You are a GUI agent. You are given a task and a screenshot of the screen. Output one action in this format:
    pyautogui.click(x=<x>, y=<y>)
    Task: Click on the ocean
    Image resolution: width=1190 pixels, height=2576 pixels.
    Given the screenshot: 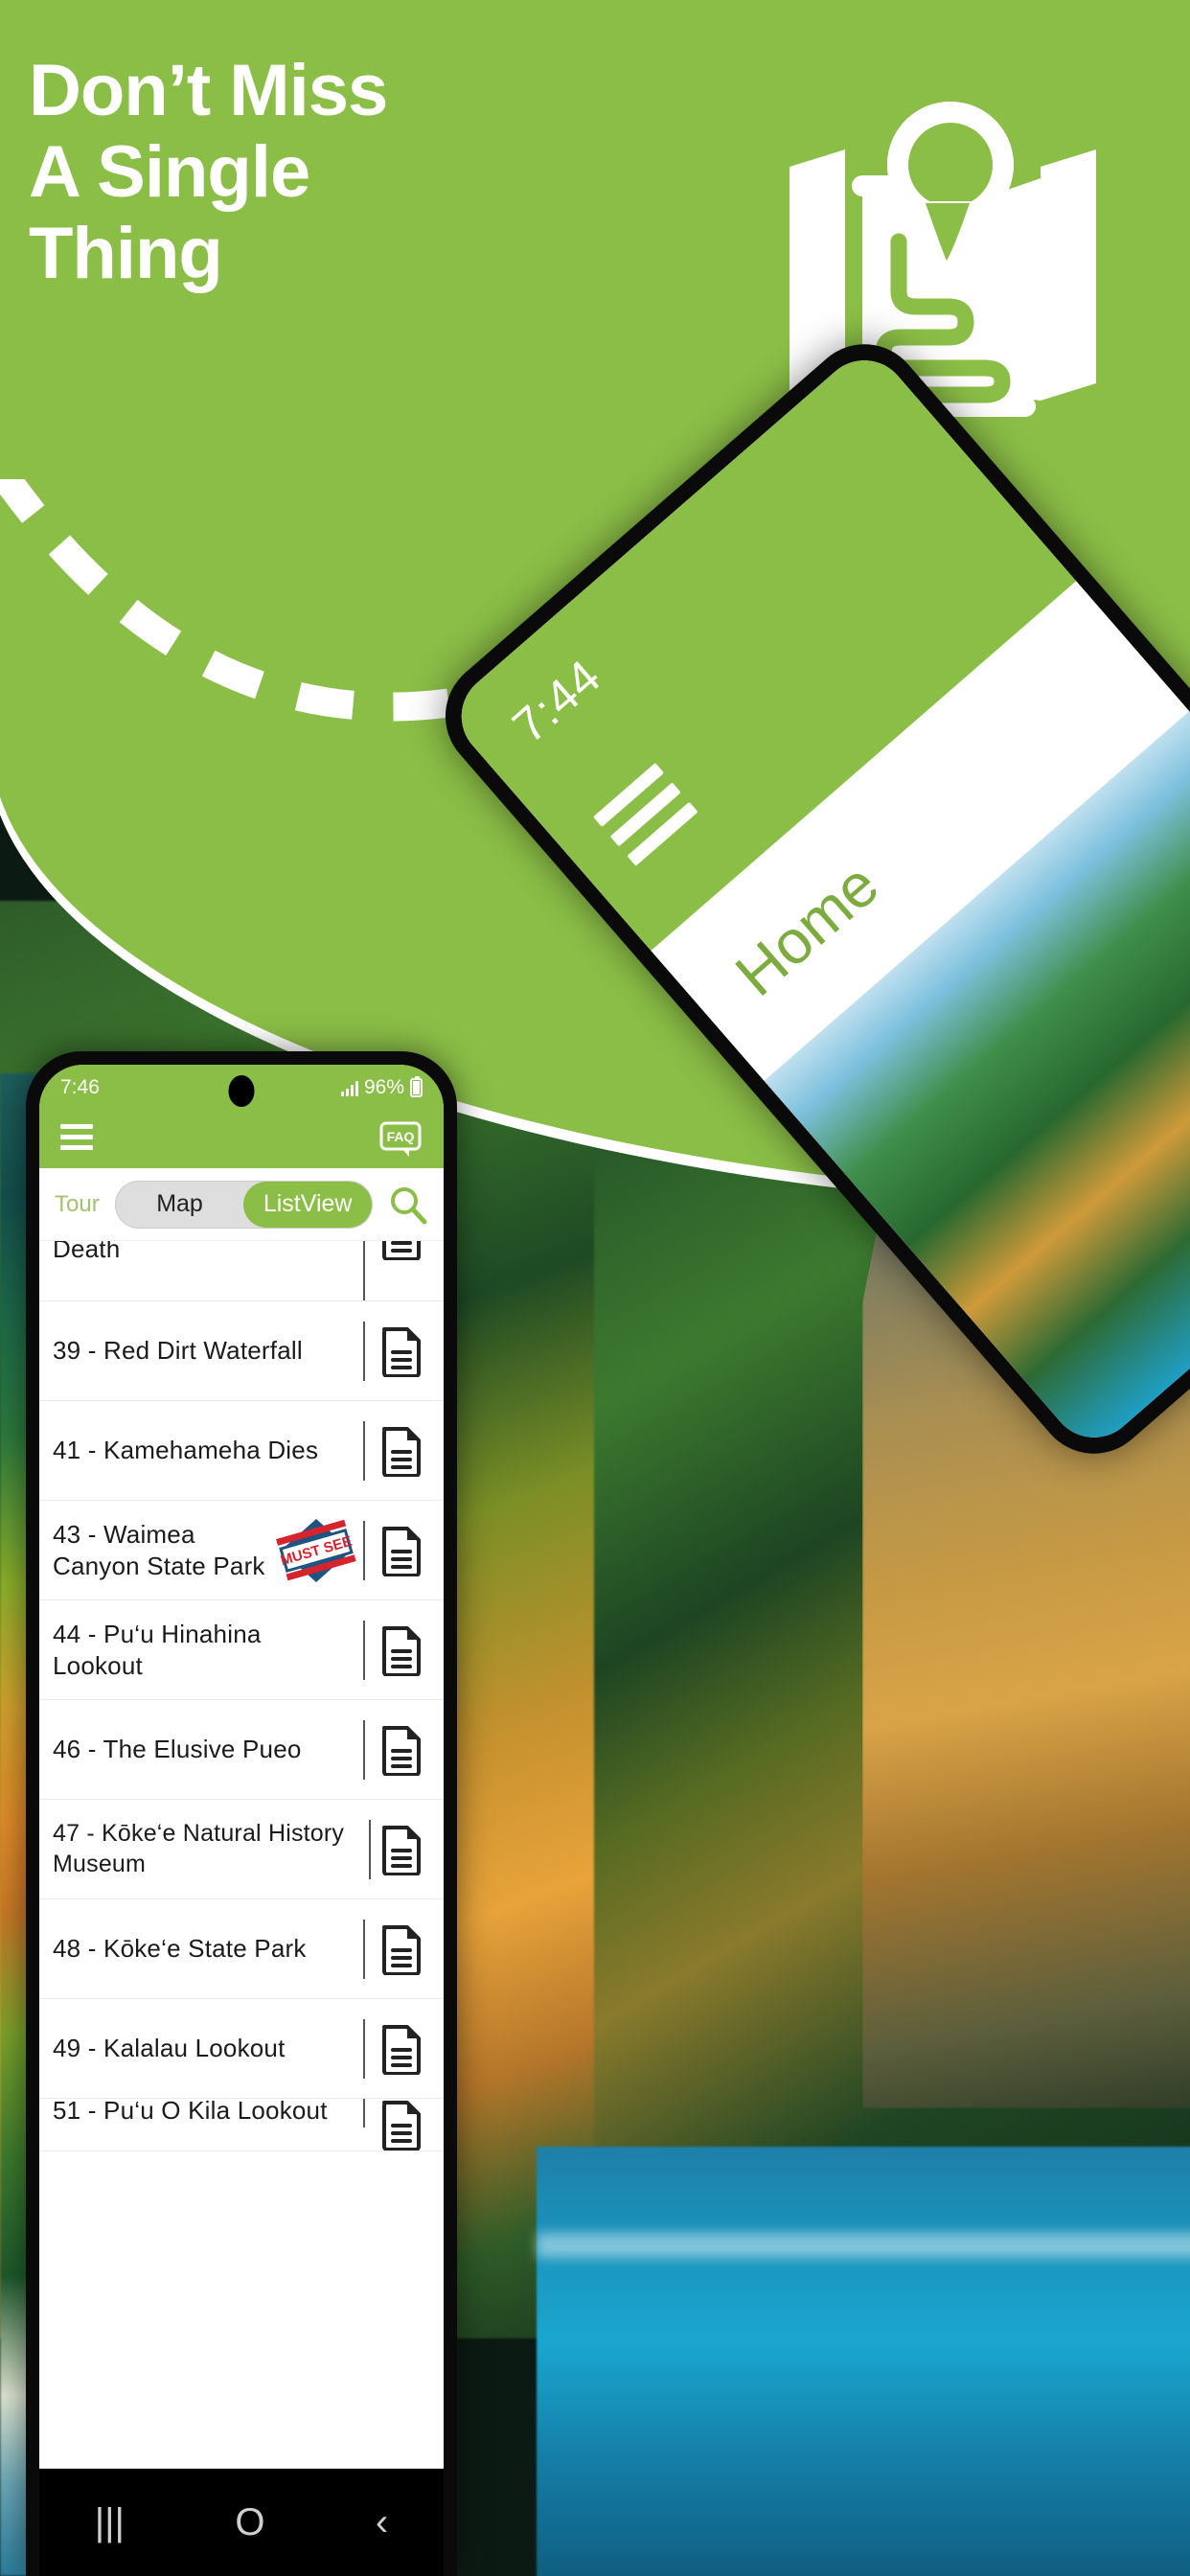 What is the action you would take?
    pyautogui.click(x=864, y=2361)
    